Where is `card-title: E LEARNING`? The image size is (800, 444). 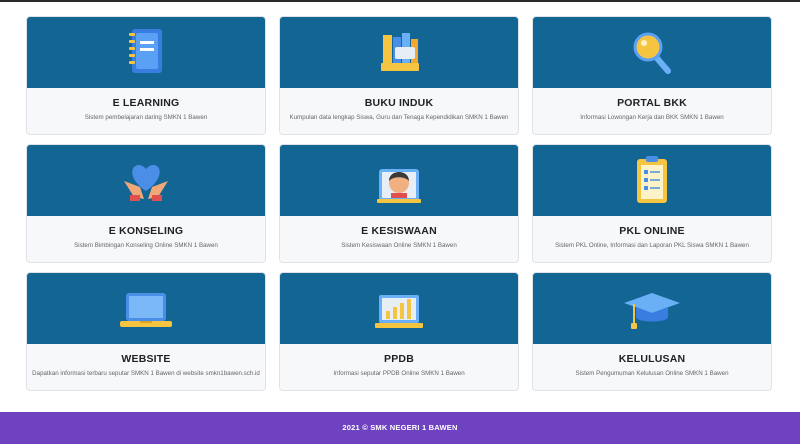 card-title: E LEARNING is located at coordinates (146, 103).